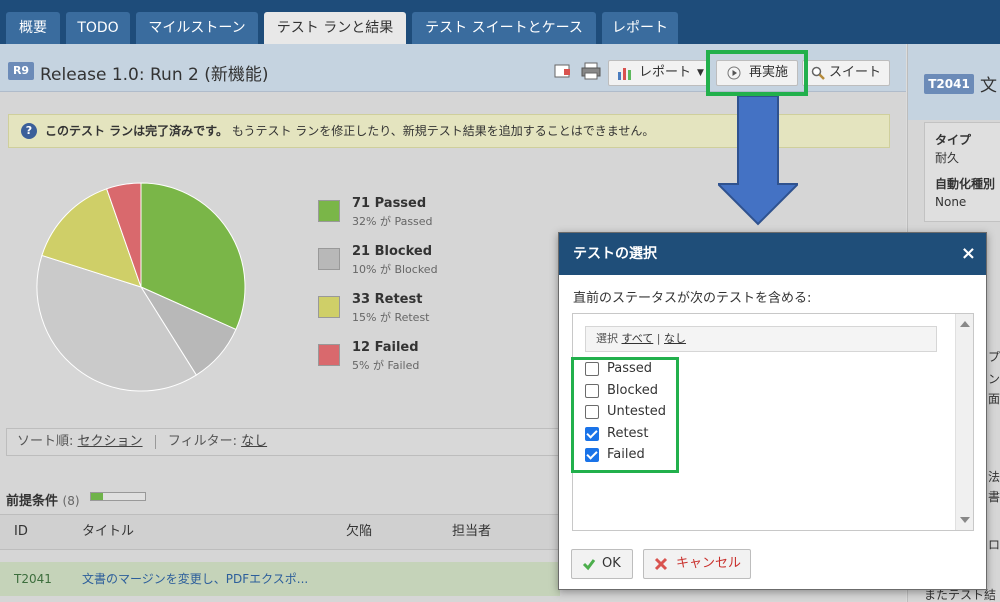  What do you see at coordinates (141, 287) in the screenshot?
I see `status-pie-chart` at bounding box center [141, 287].